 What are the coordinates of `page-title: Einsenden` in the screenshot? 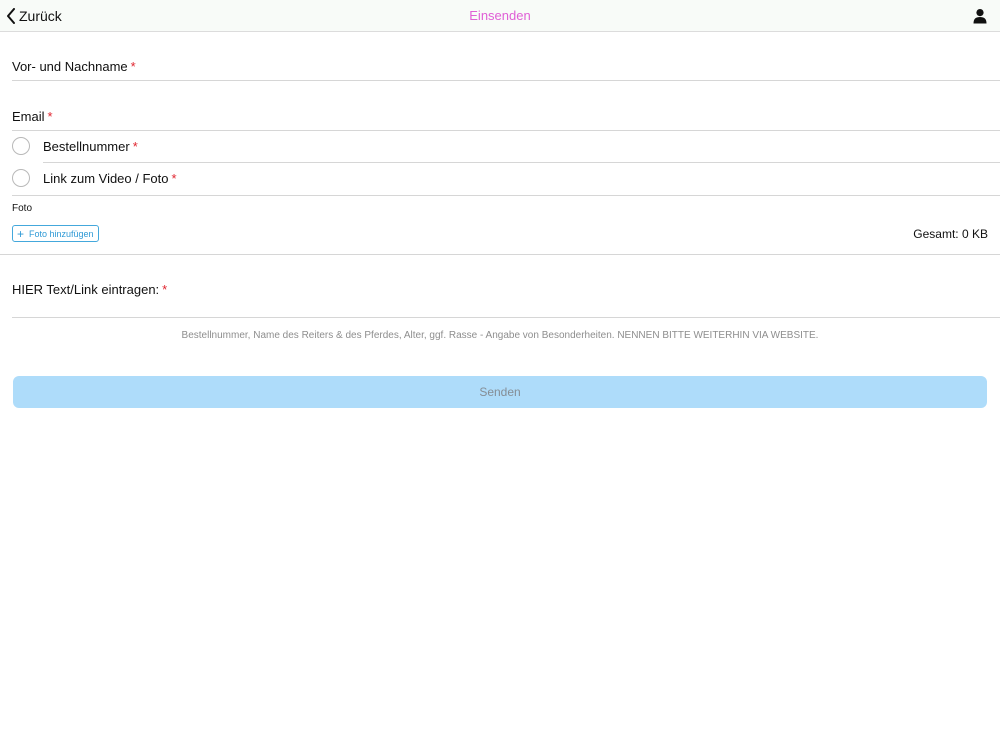 It's located at (500, 15).